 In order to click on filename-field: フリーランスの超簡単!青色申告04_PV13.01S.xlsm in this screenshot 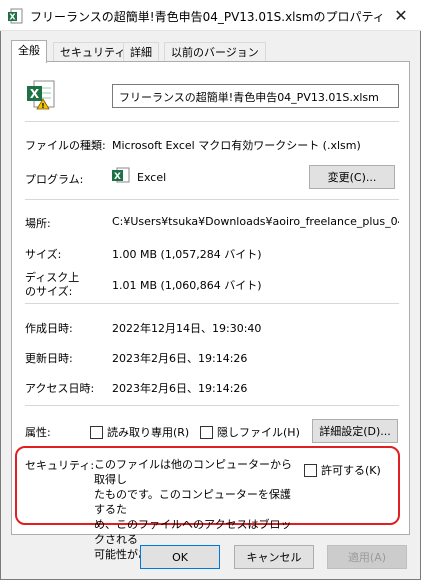, I will do `click(255, 96)`.